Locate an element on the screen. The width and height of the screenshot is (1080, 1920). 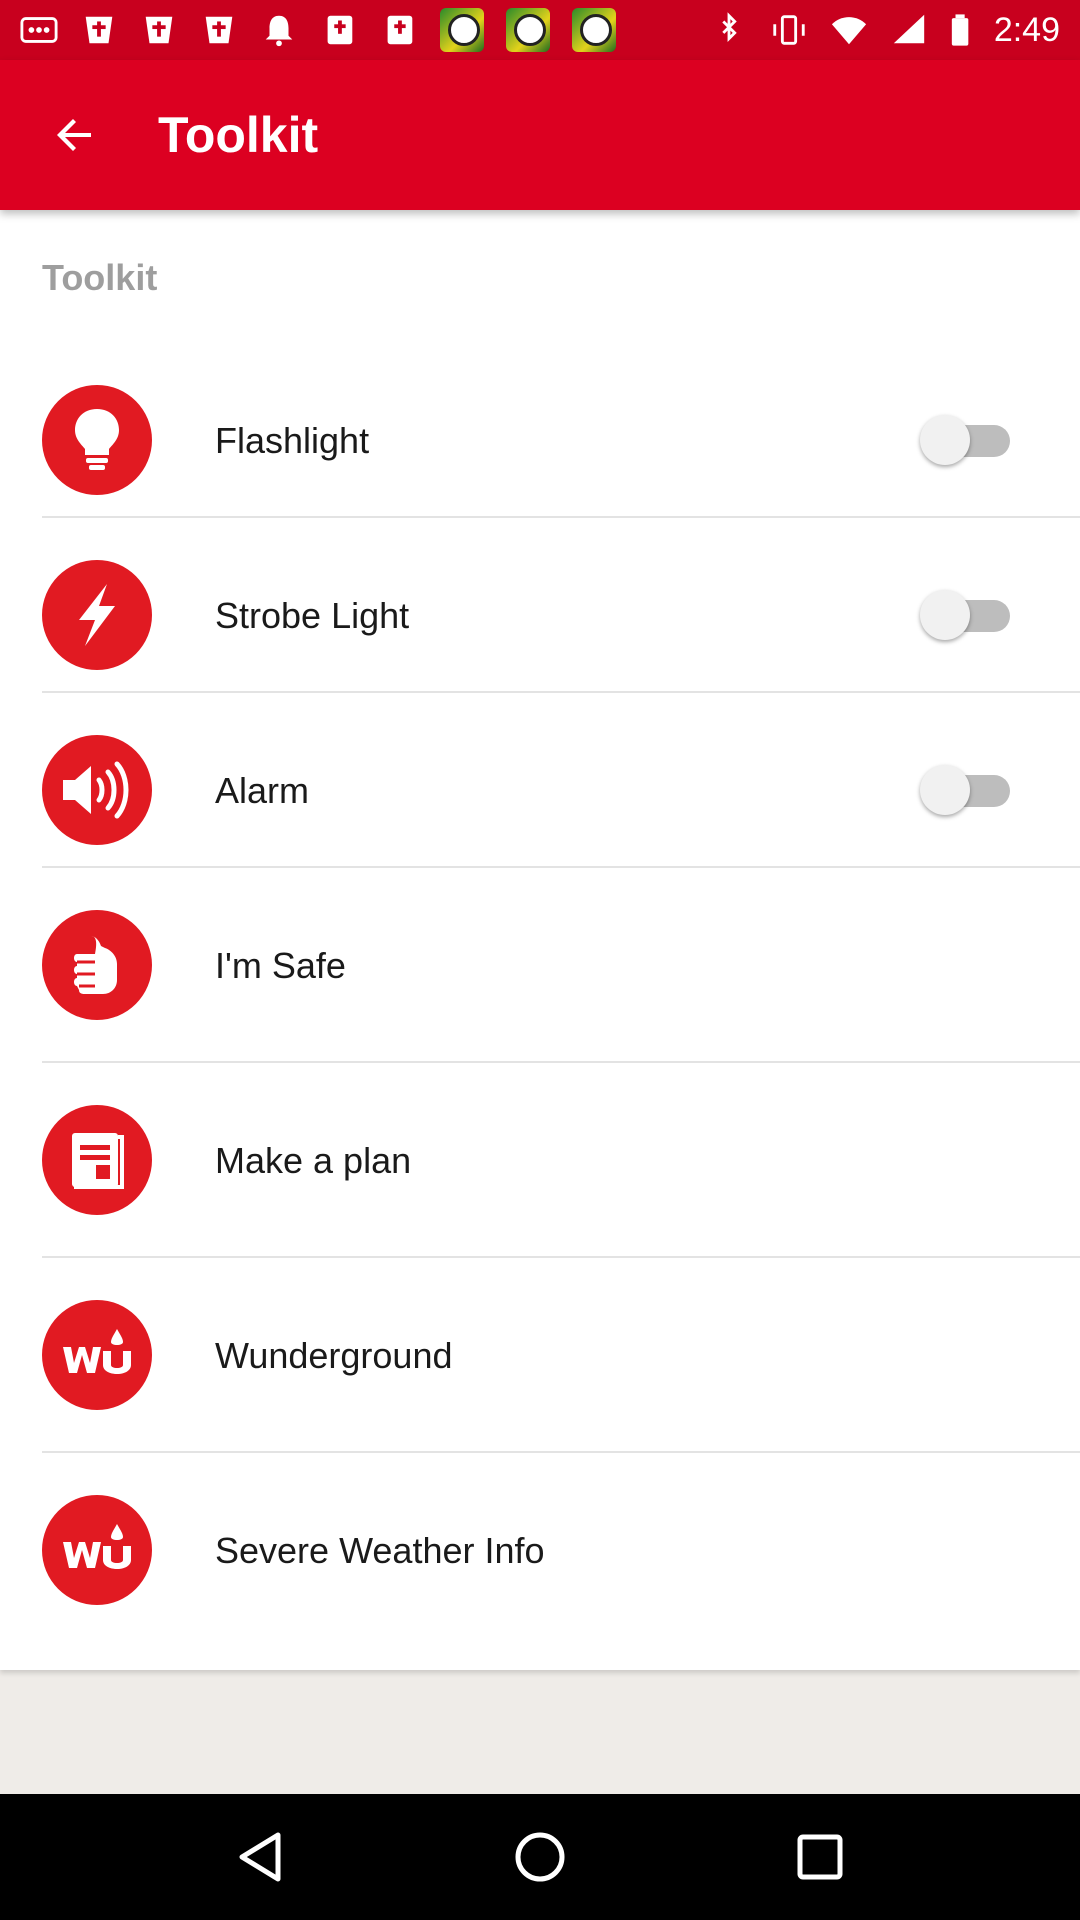
nav-recents-button is located at coordinates (820, 1857).